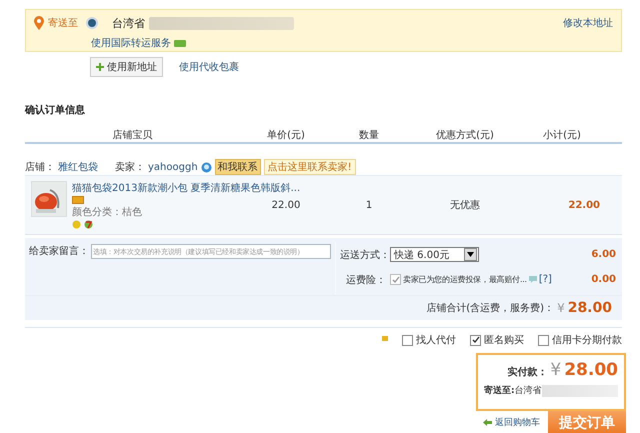  I want to click on ship-to-label: 寄送至:, so click(499, 390).